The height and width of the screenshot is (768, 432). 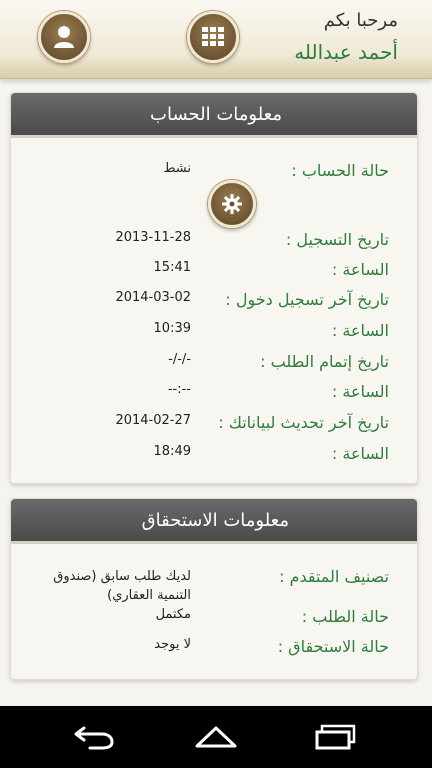 What do you see at coordinates (303, 422) in the screenshot?
I see `row-label: تاريخ آخر تحديث لبياناتك :` at bounding box center [303, 422].